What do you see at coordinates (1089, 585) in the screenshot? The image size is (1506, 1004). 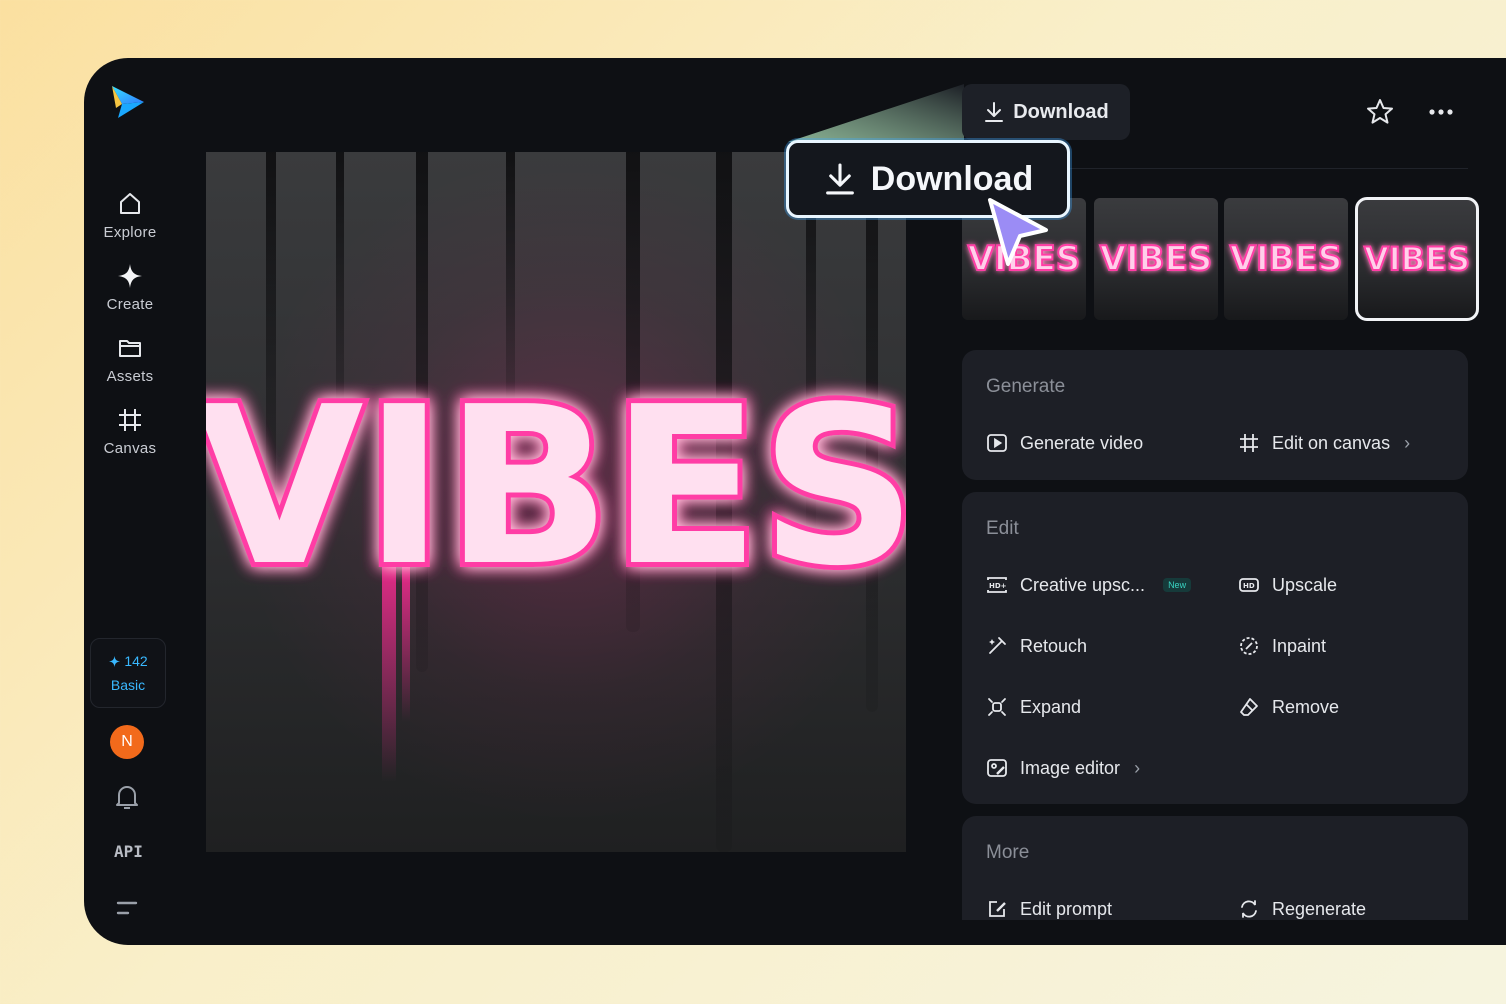 I see `creative-upscale-button: HD+ Creative upsc... New` at bounding box center [1089, 585].